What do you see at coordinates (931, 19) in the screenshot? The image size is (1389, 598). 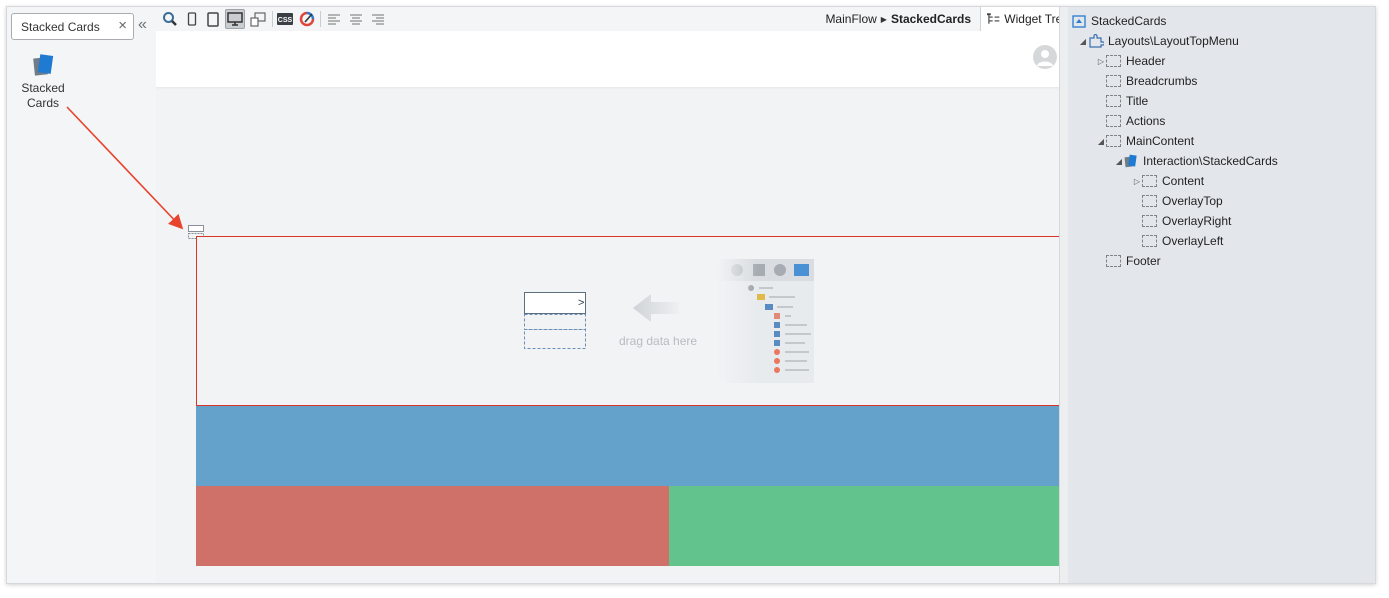 I see `breadcrumb-screen: StackedCards` at bounding box center [931, 19].